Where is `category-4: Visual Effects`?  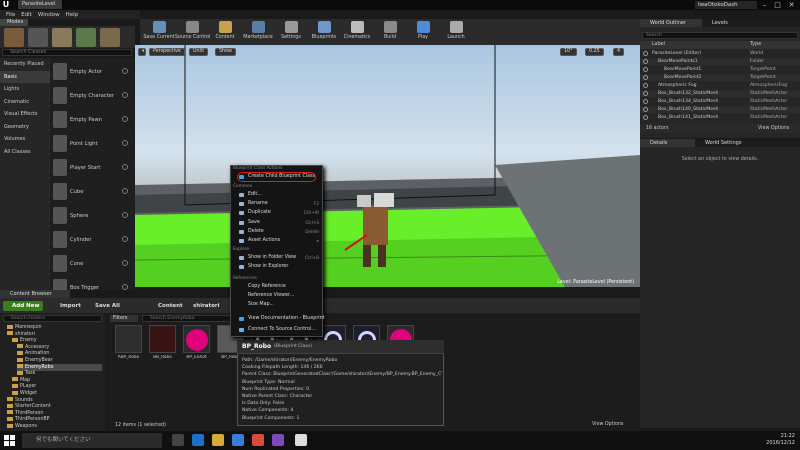 category-4: Visual Effects is located at coordinates (25, 114).